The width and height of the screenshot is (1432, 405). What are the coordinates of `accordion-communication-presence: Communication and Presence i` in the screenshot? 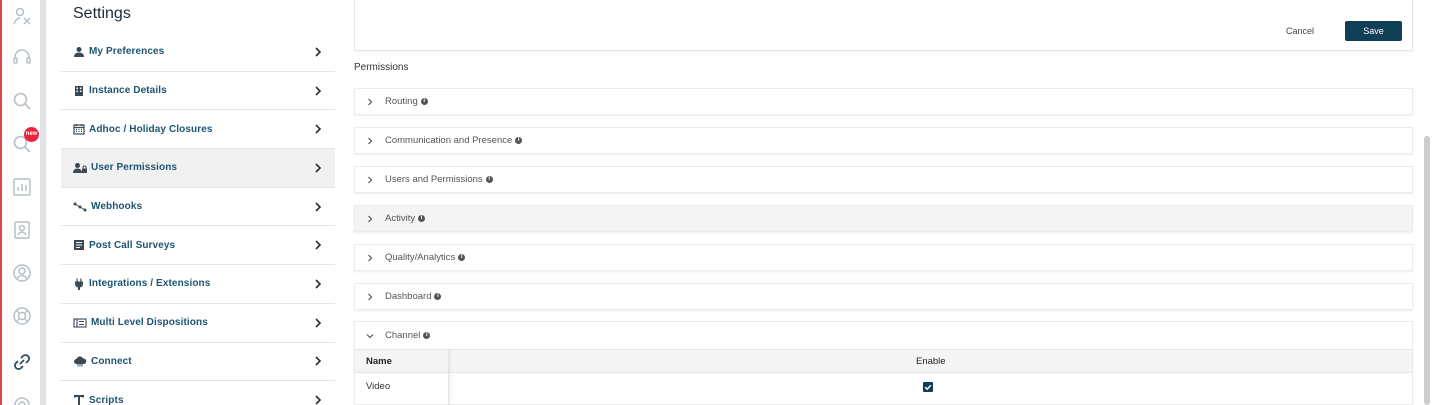 It's located at (883, 140).